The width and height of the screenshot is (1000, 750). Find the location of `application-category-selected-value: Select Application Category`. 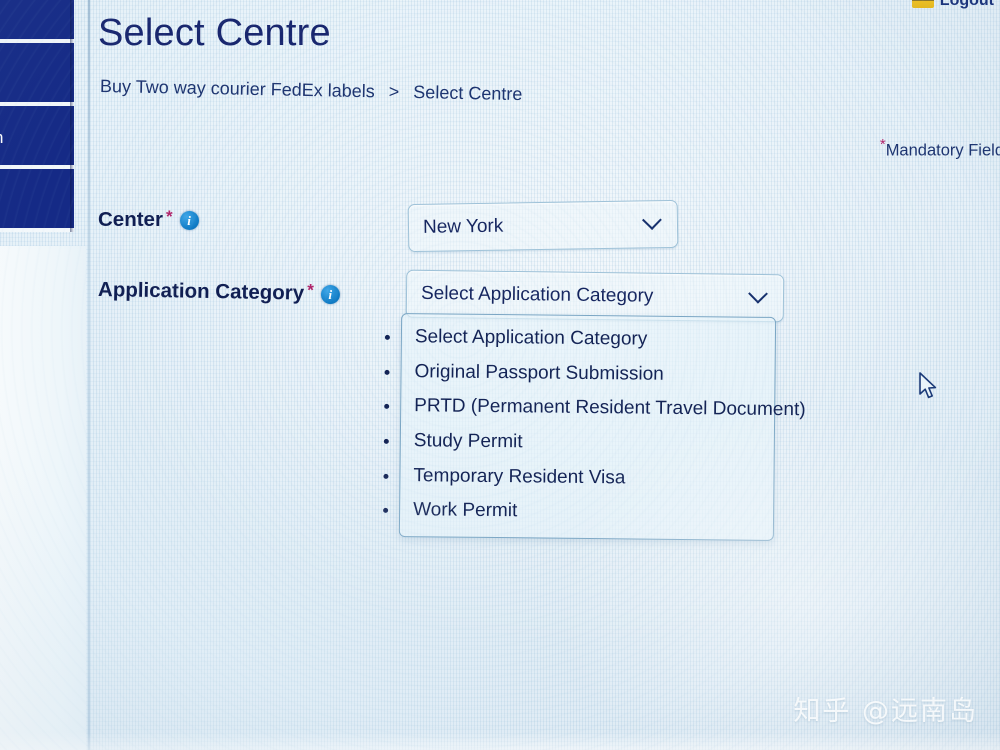

application-category-selected-value: Select Application Category is located at coordinates (537, 294).